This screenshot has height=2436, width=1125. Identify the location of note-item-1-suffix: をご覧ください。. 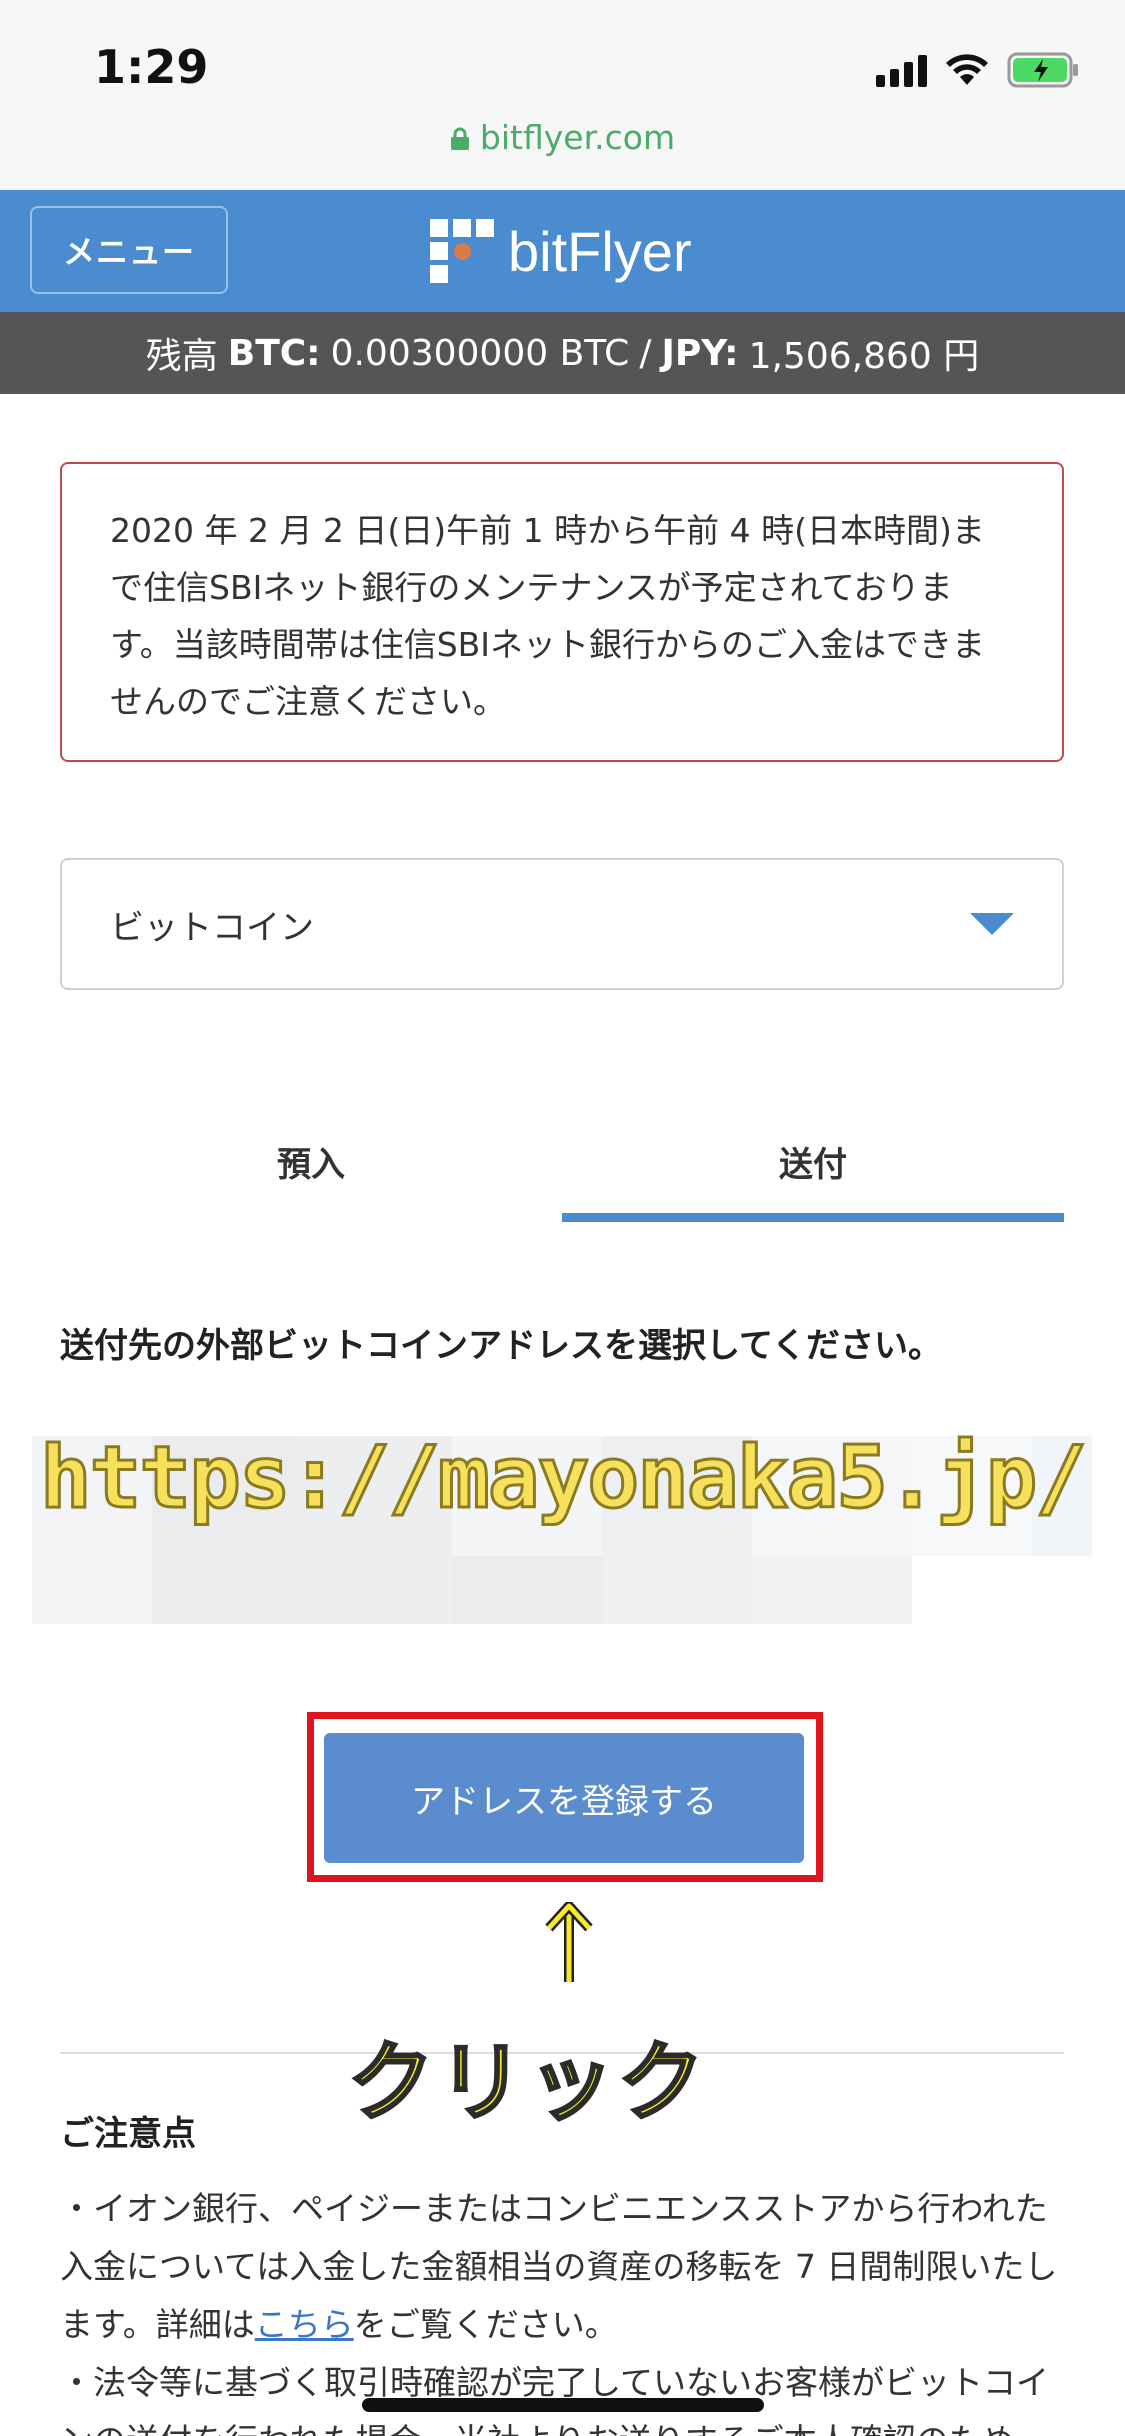
(485, 2324).